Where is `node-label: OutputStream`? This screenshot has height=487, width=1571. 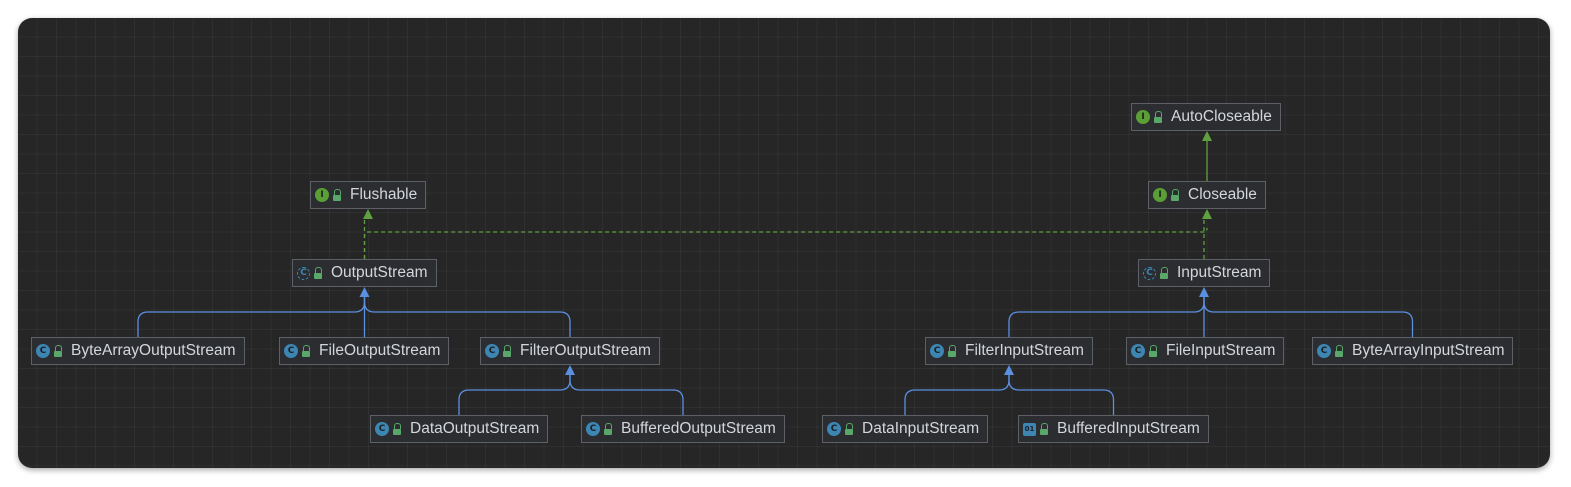
node-label: OutputStream is located at coordinates (379, 272).